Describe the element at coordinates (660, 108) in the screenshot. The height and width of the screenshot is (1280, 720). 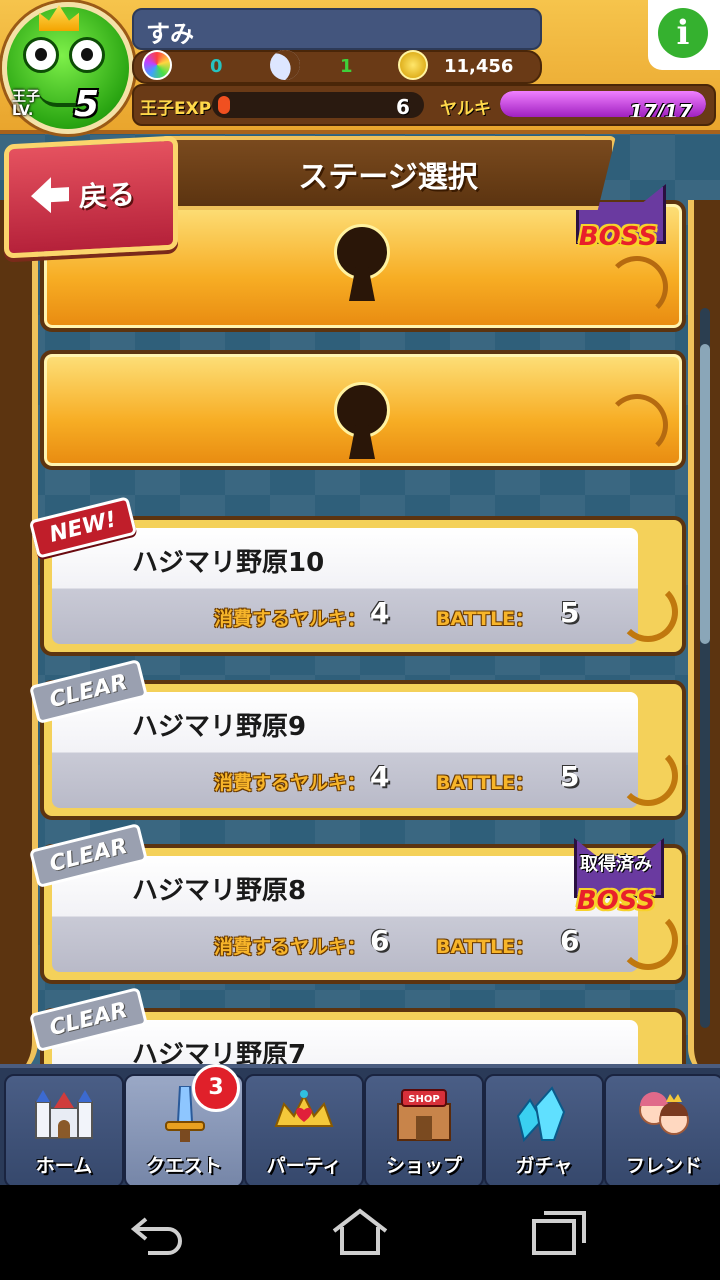
I see `yaruki-value: 17/17` at that location.